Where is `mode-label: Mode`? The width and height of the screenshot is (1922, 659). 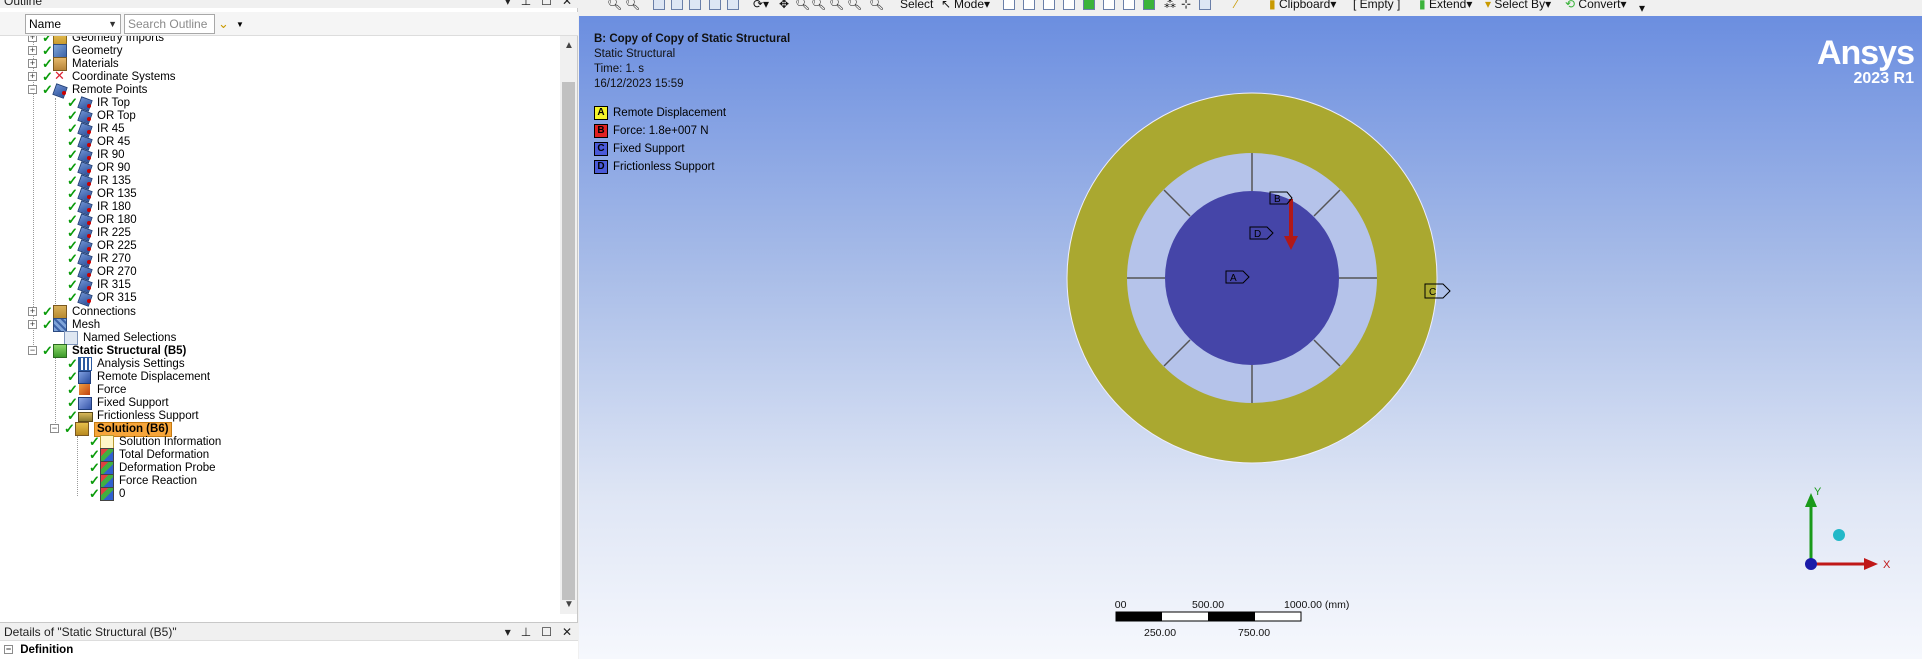
mode-label: Mode is located at coordinates (969, 5).